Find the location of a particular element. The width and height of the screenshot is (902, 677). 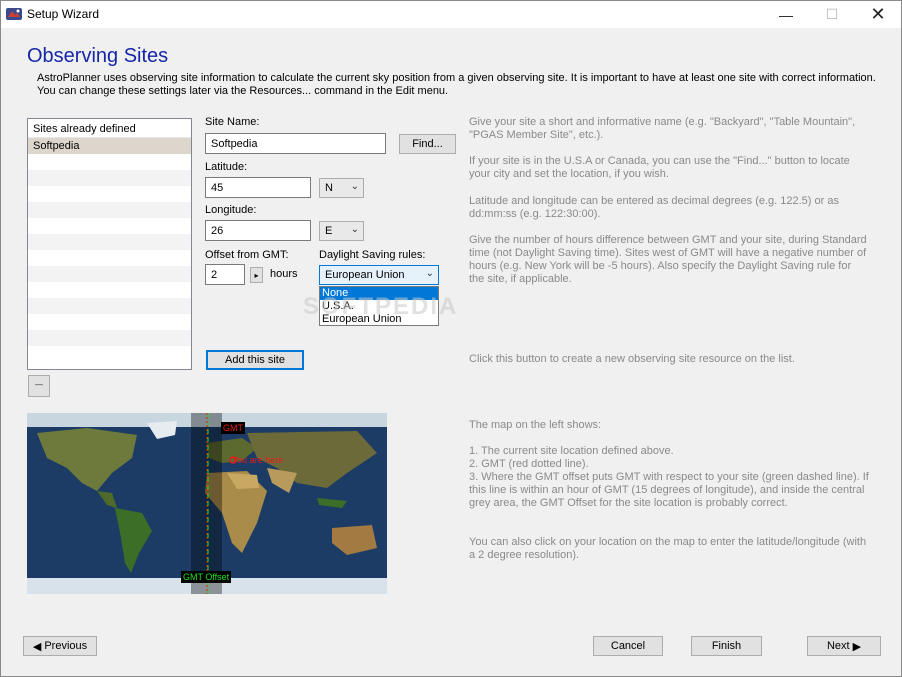

dst-select-value: European Union is located at coordinates (365, 275).